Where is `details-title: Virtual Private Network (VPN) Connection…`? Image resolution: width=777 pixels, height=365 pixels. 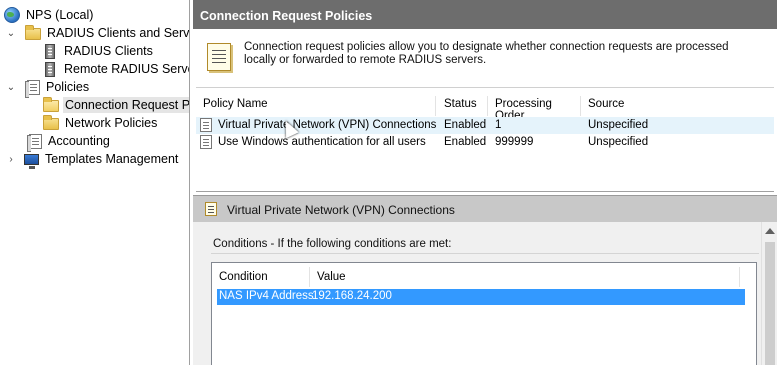
details-title: Virtual Private Network (VPN) Connection… is located at coordinates (341, 210).